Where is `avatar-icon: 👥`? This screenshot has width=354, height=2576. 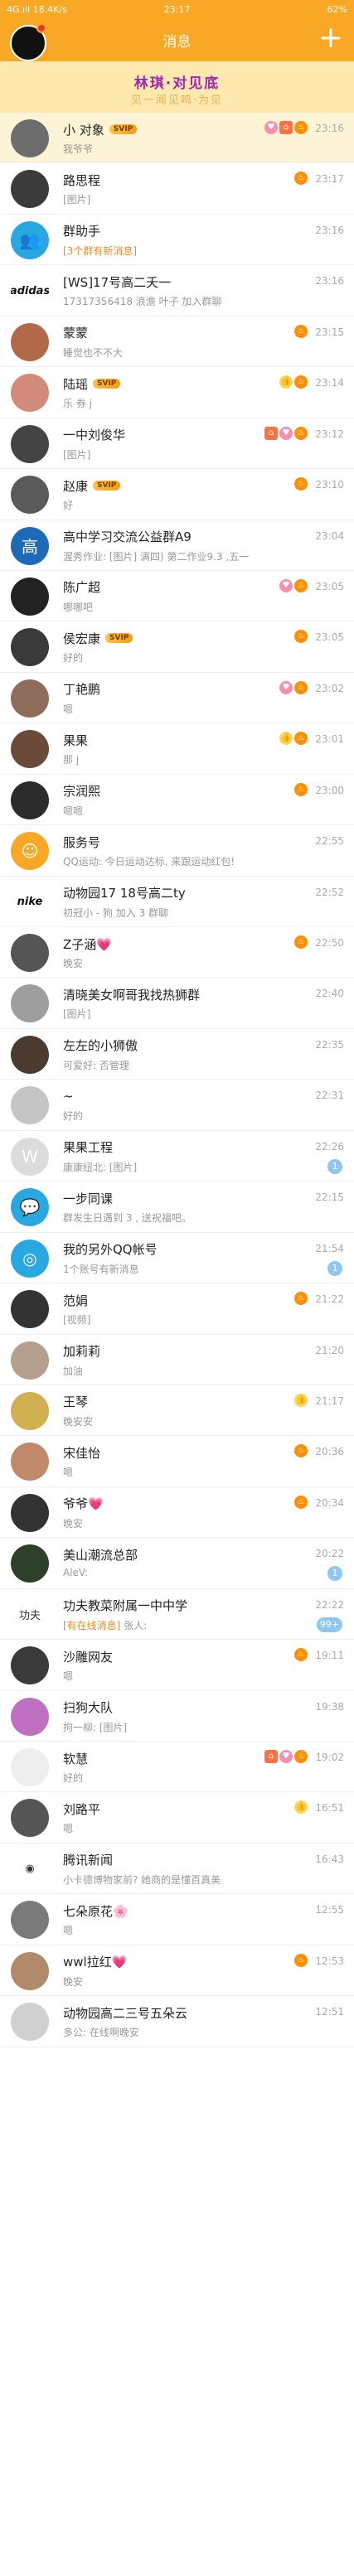
avatar-icon: 👥 is located at coordinates (30, 240).